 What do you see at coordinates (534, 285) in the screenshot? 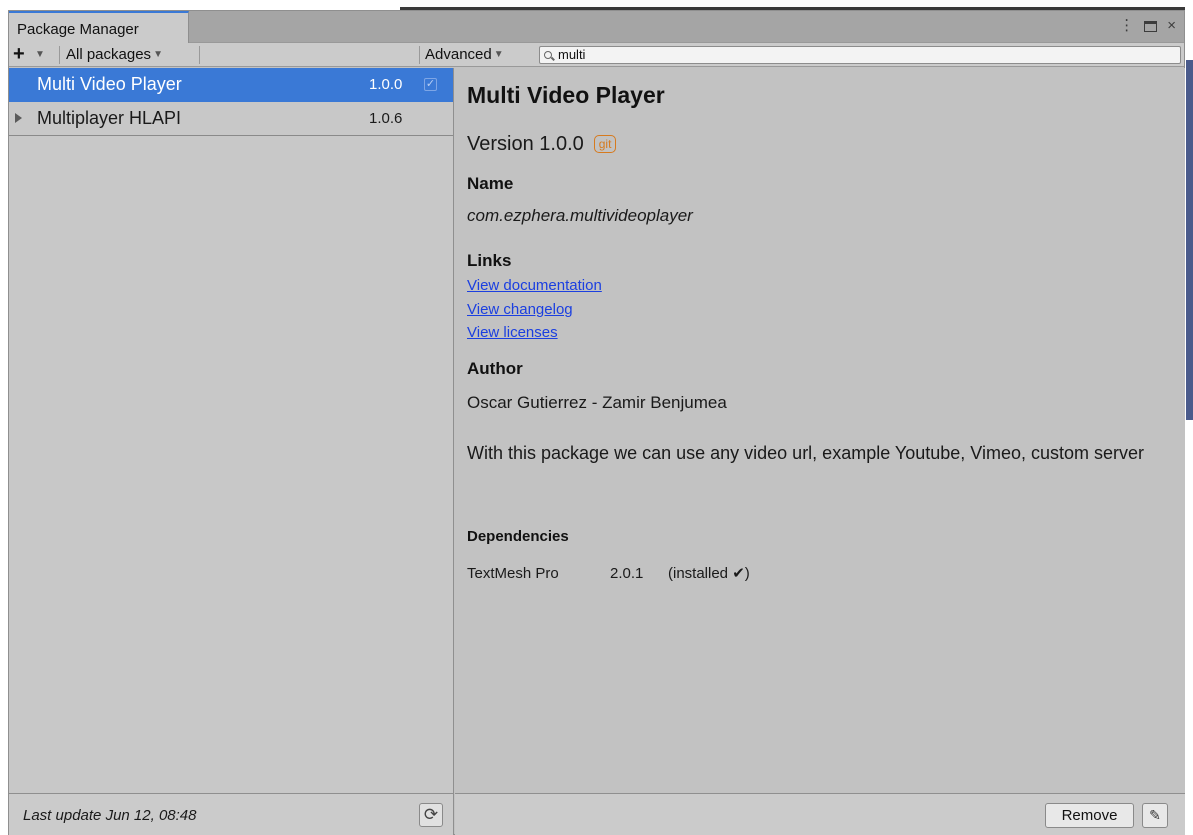
I see `view-documentation-link: View documentation` at bounding box center [534, 285].